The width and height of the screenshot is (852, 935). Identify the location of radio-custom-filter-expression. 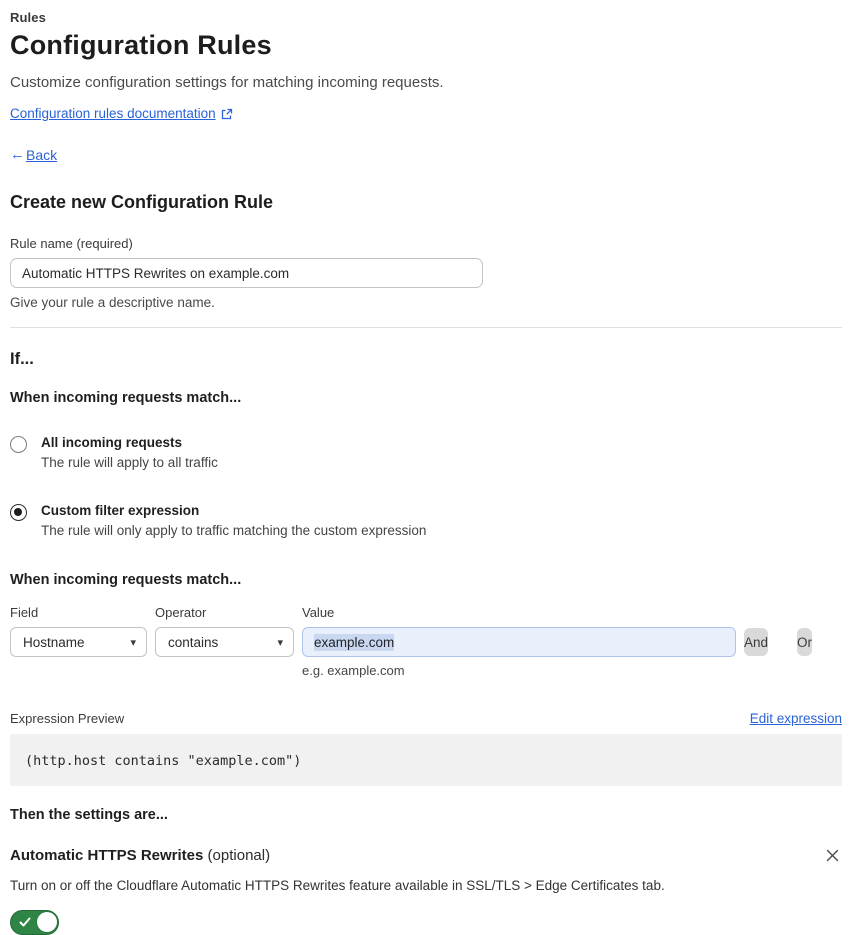
(18, 512).